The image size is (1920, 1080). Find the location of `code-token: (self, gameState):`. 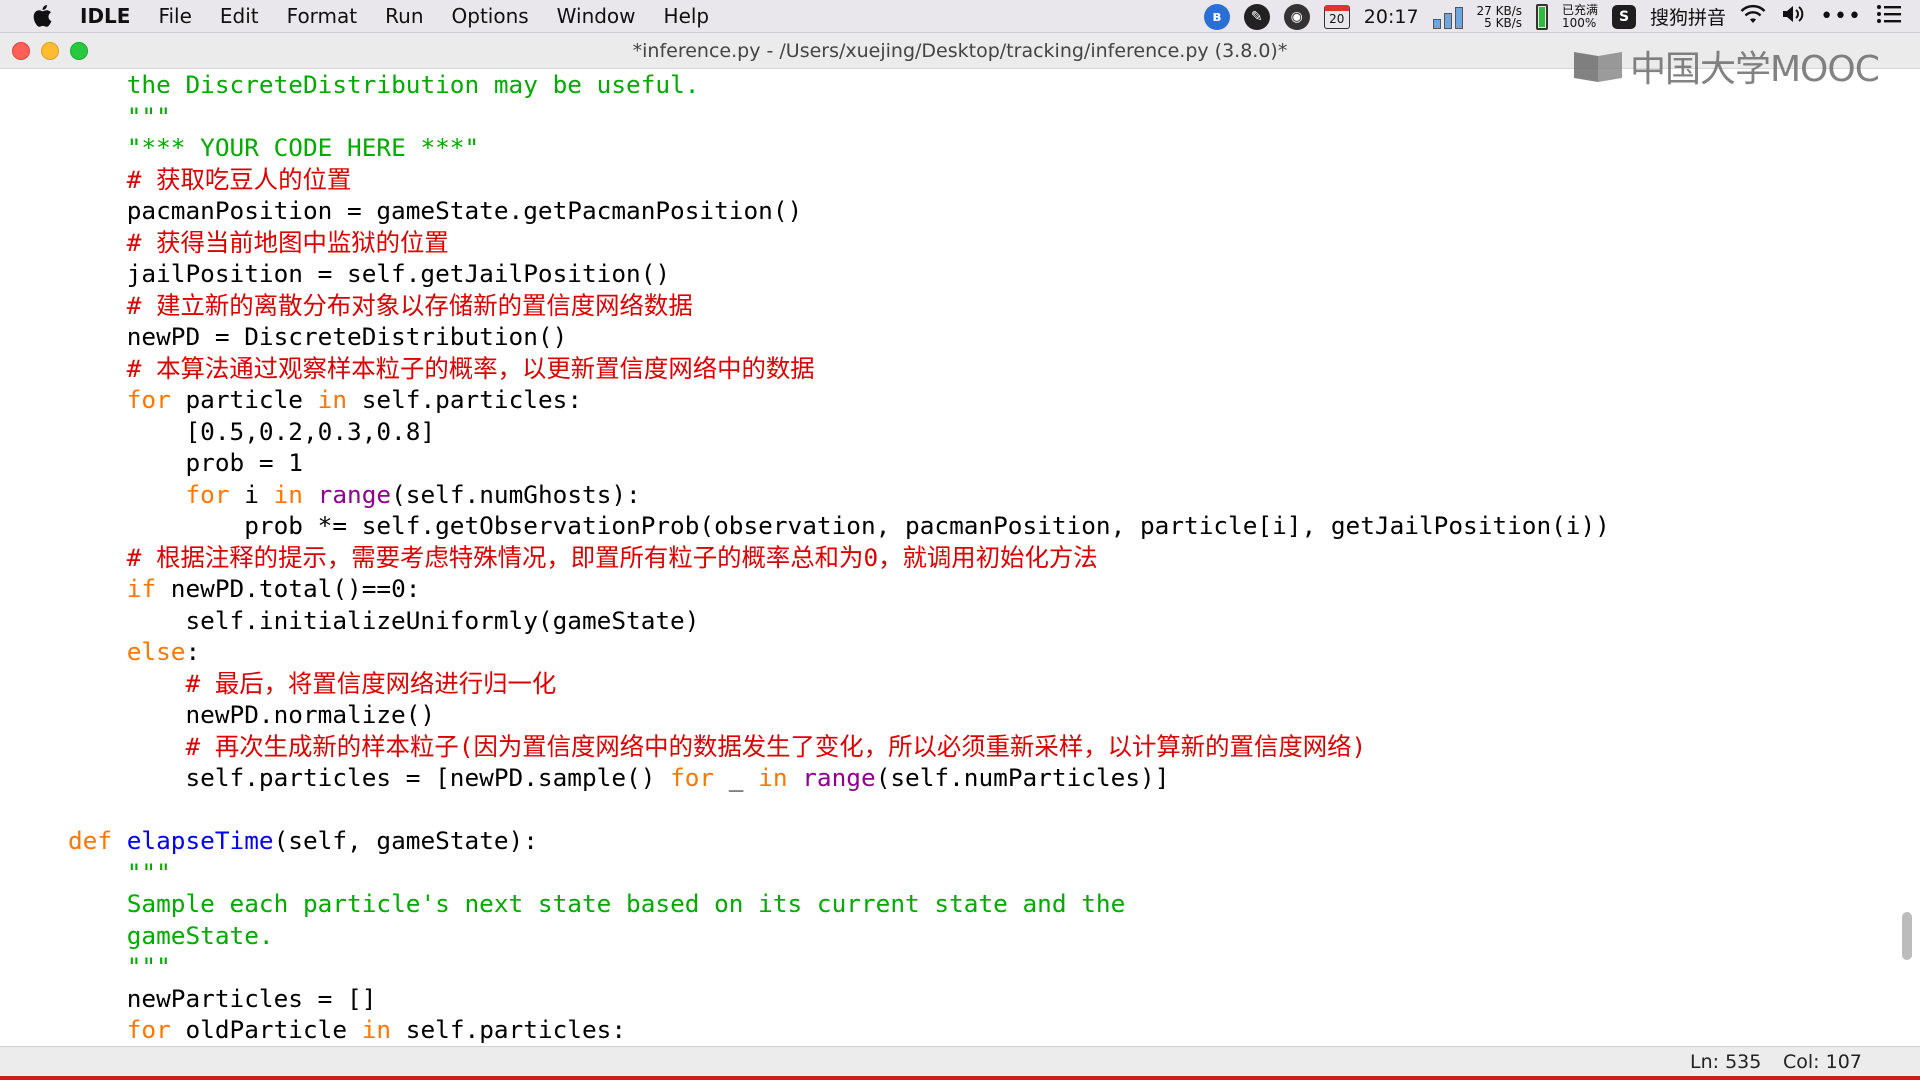

code-token: (self, gameState): is located at coordinates (405, 840).